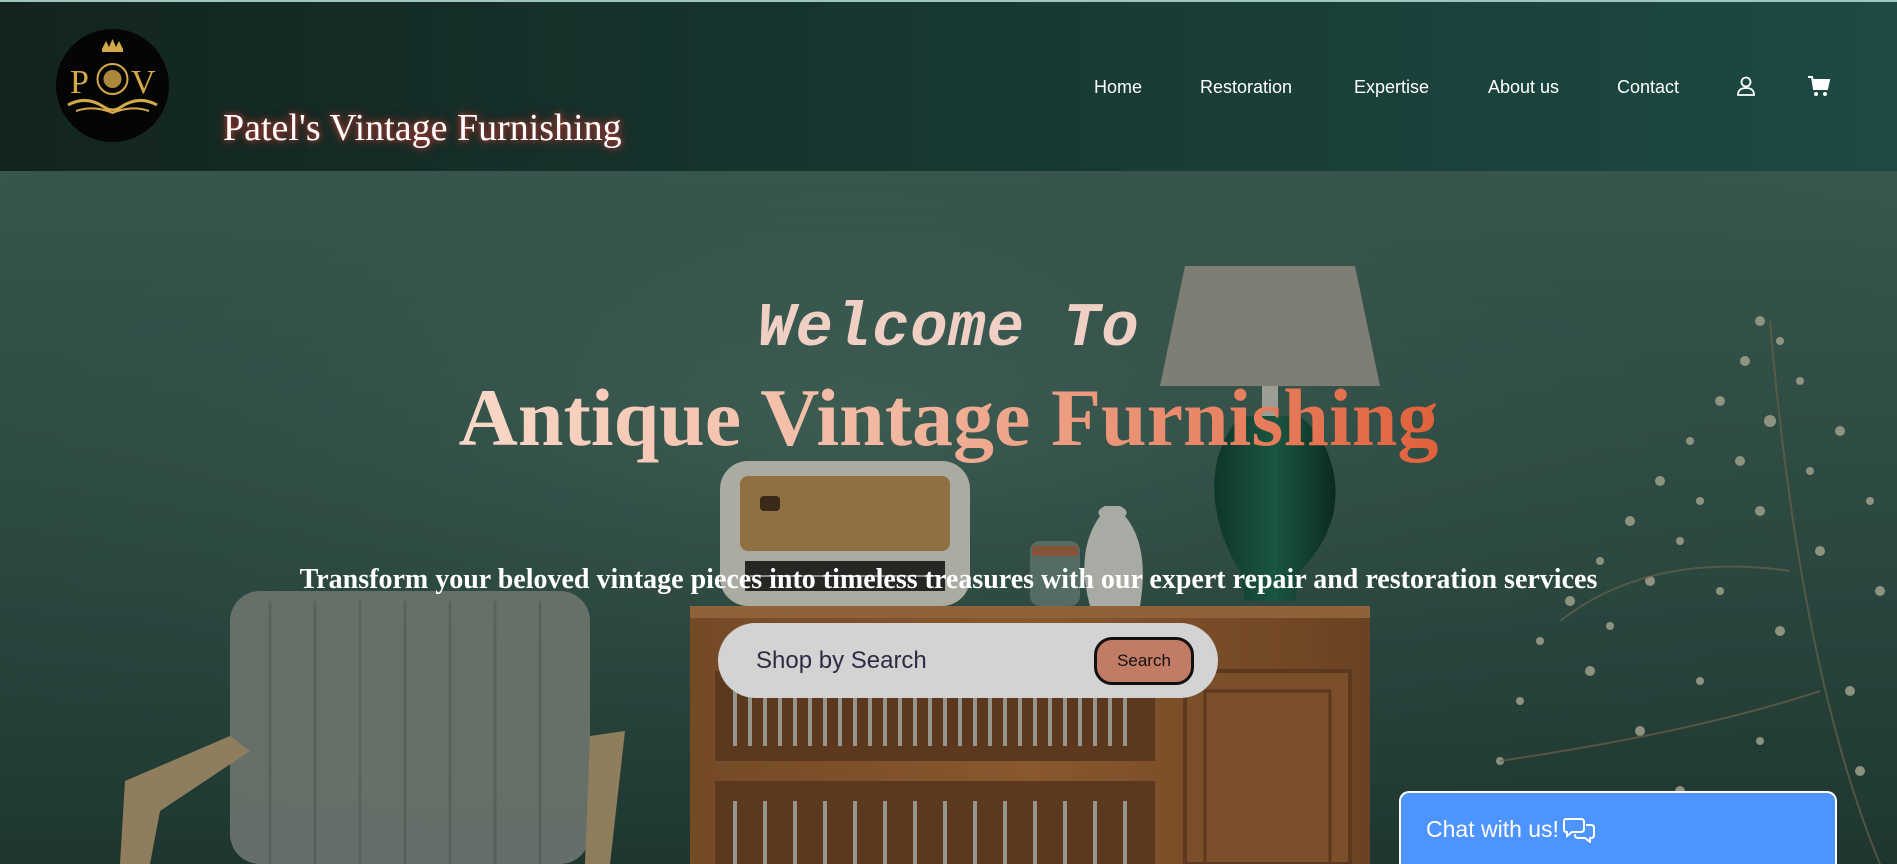 Image resolution: width=1897 pixels, height=864 pixels. I want to click on cart-icon, so click(1819, 86).